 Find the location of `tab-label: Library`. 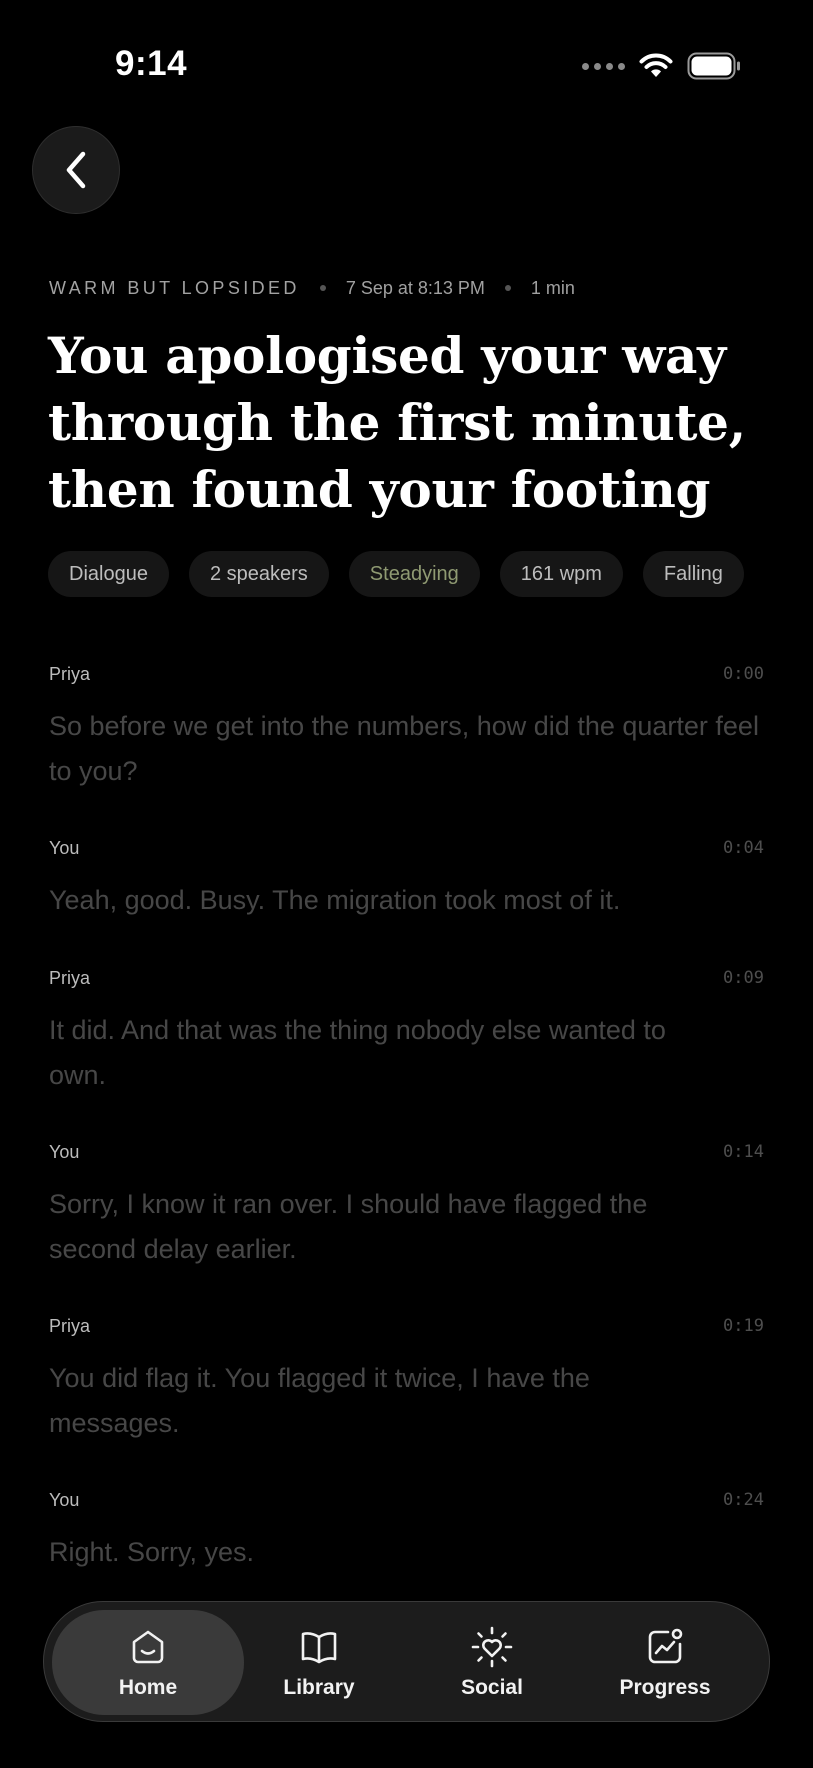

tab-label: Library is located at coordinates (319, 1687).